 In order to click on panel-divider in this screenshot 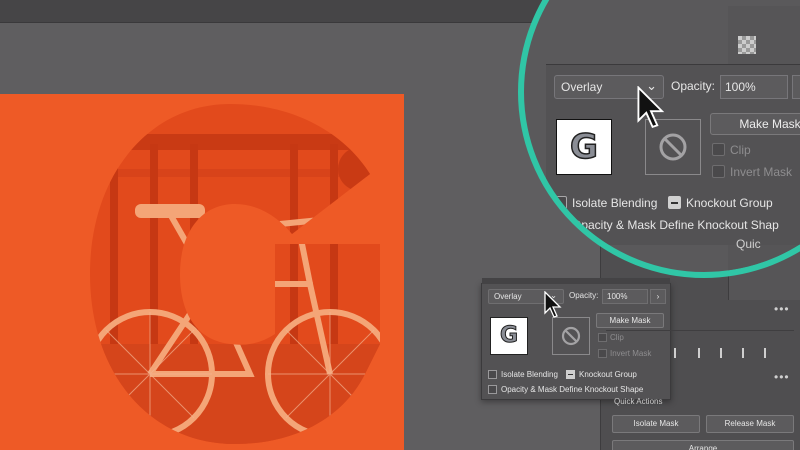, I will do `click(700, 330)`.